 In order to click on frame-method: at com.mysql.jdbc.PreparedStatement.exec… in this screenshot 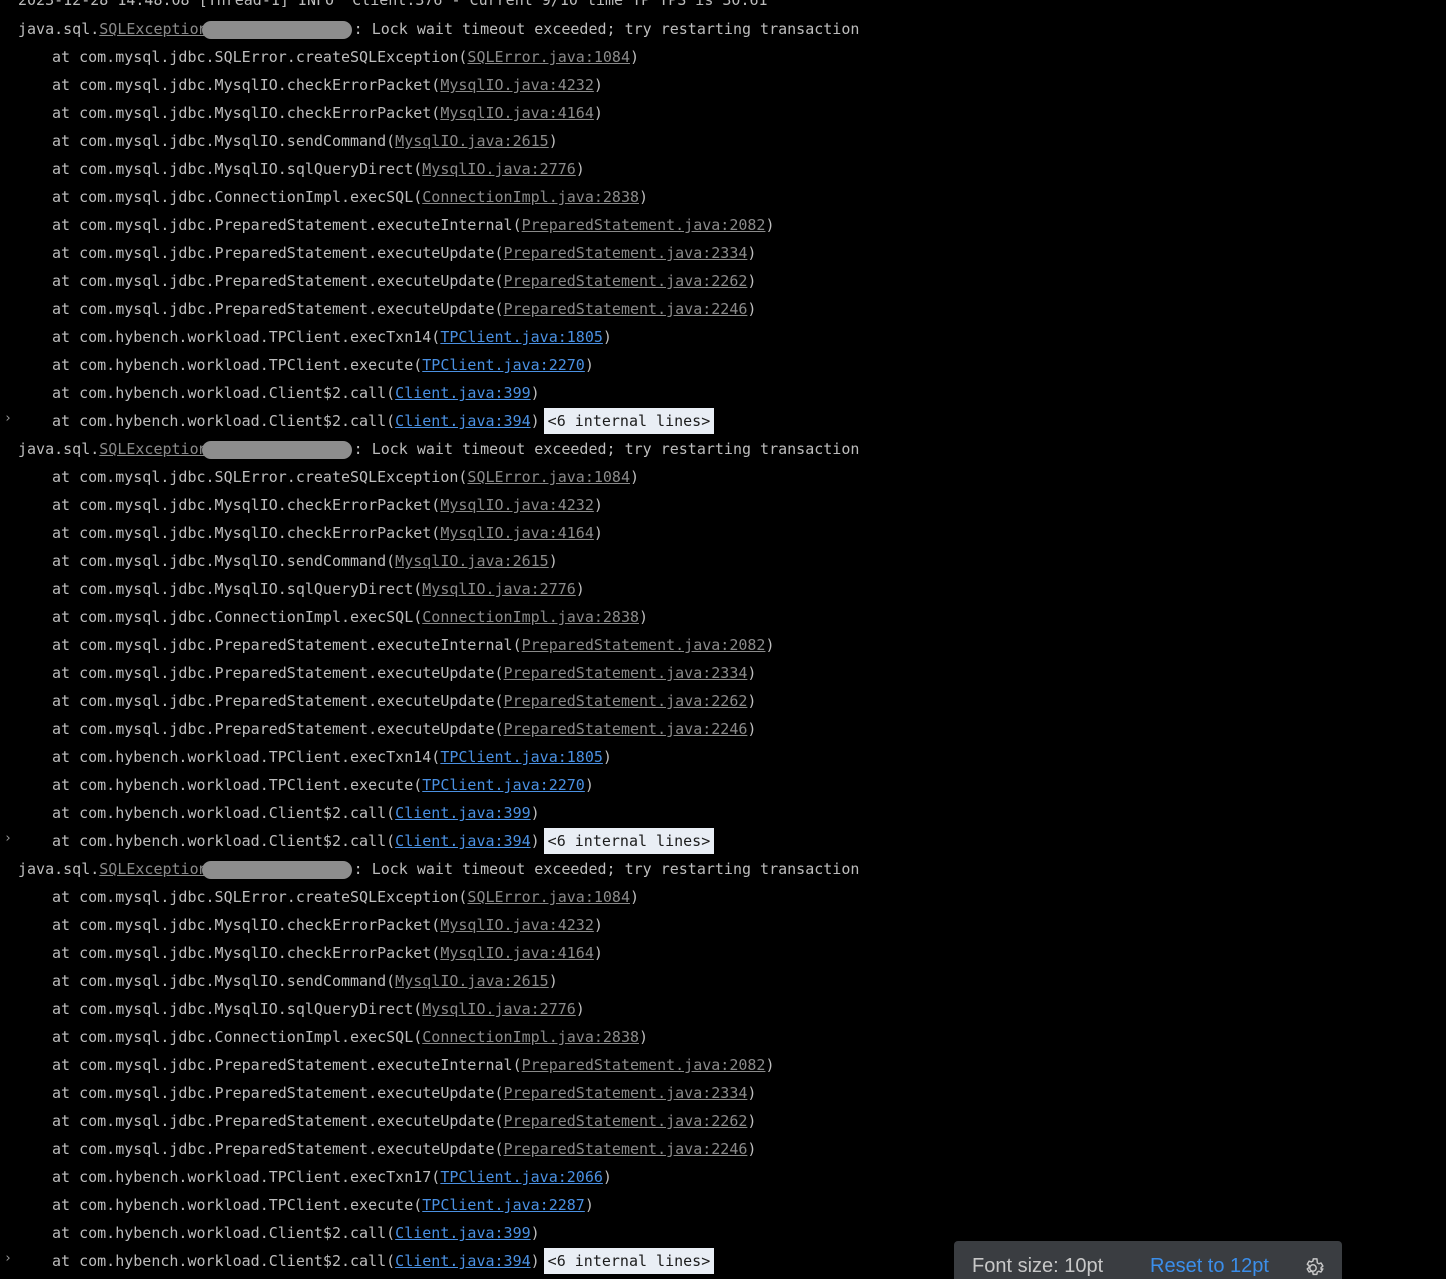, I will do `click(273, 1149)`.